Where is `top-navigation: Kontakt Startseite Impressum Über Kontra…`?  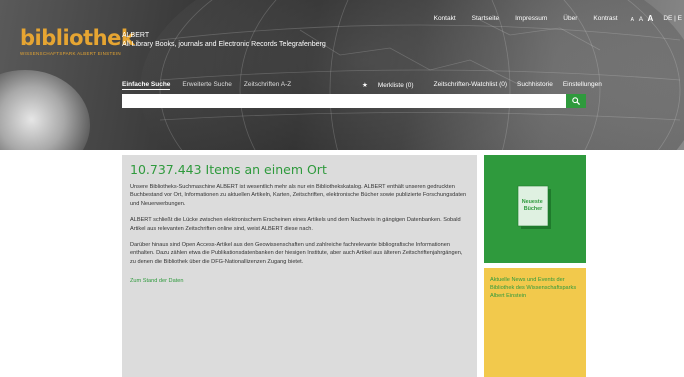
top-navigation: Kontakt Startseite Impressum Über Kontra… is located at coordinates (551, 18).